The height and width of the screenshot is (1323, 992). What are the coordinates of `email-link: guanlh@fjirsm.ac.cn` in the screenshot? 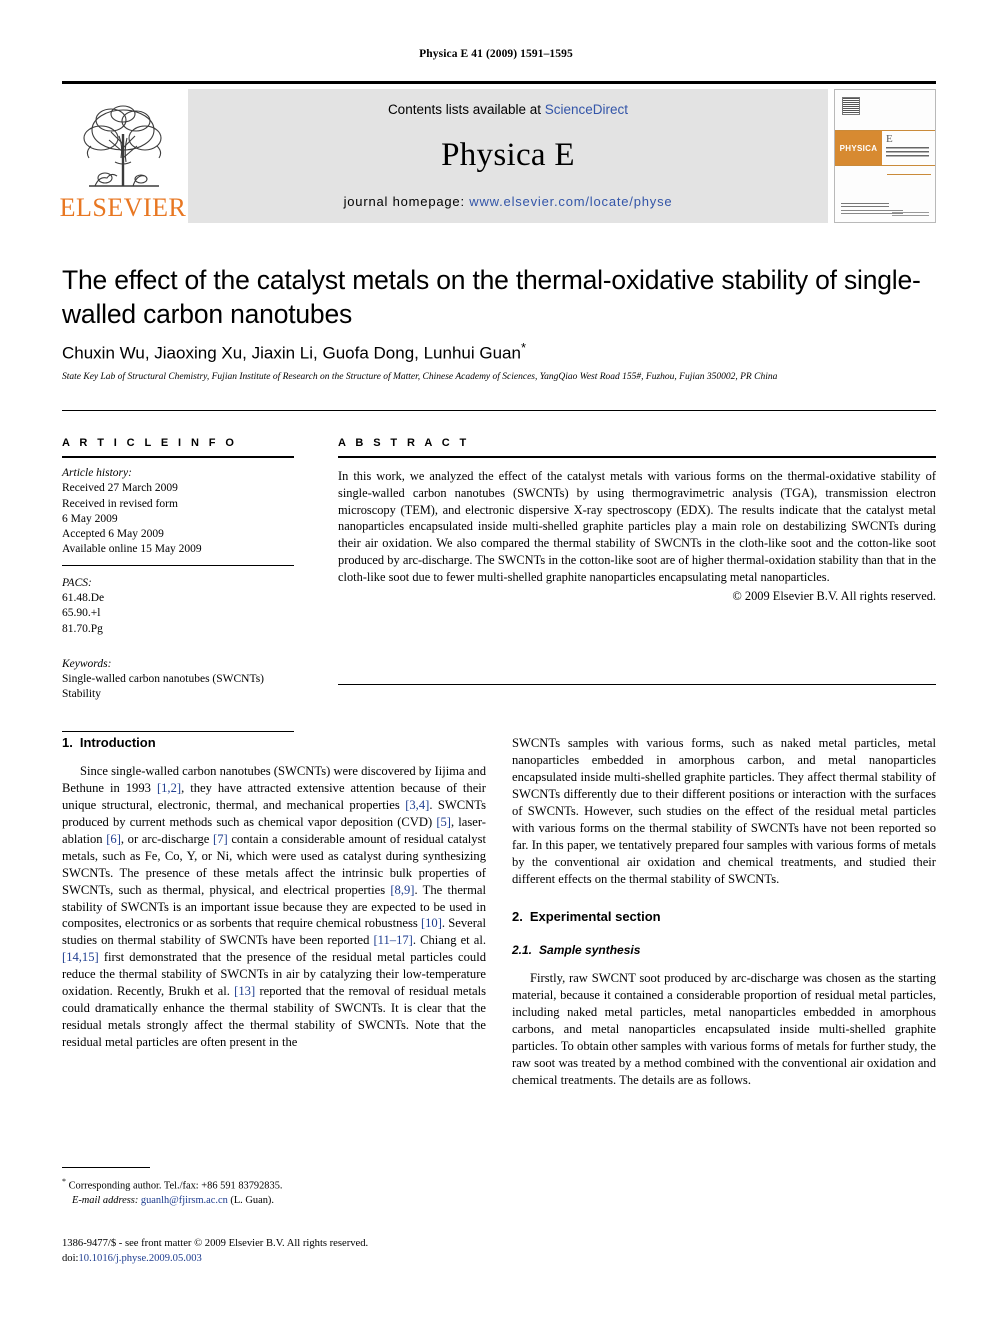 It's located at (183, 1200).